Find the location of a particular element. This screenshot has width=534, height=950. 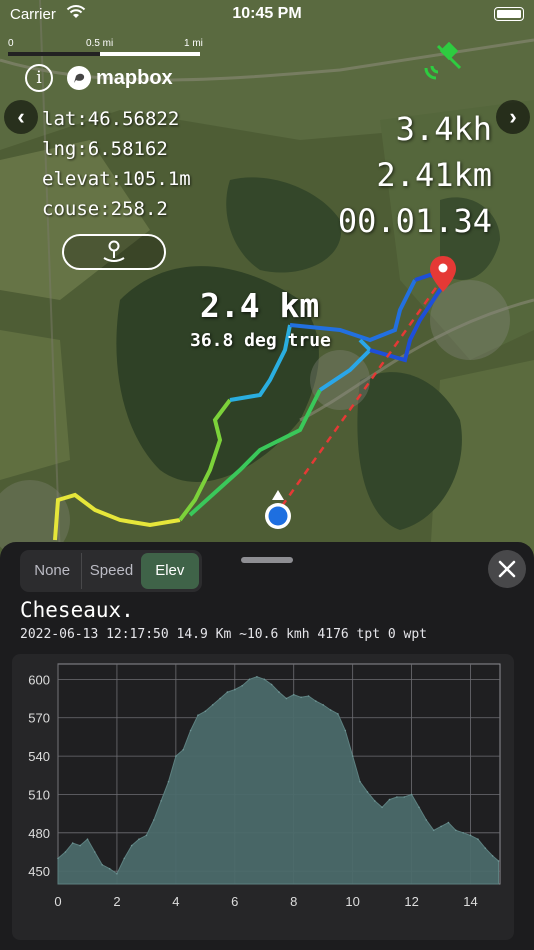

longitude-value: lng:6.58162 is located at coordinates (105, 149).